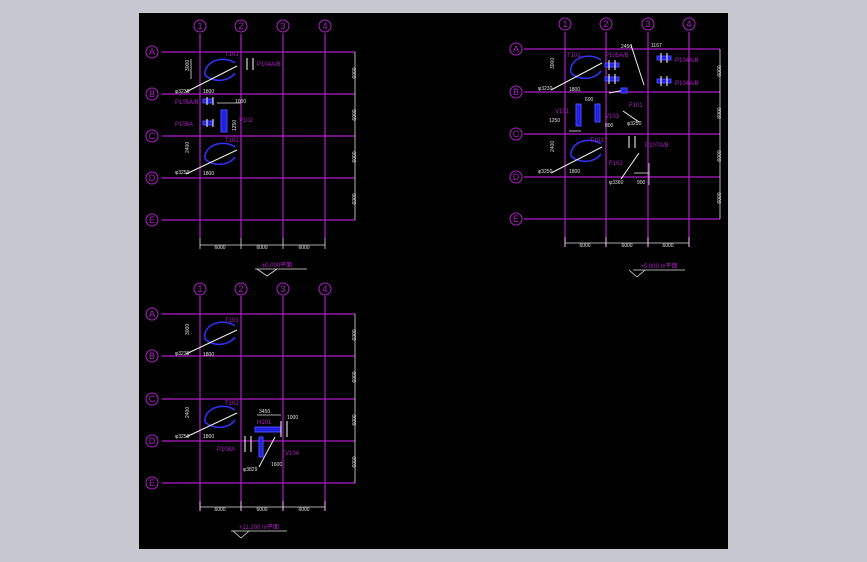  I want to click on tag-T101-p3: T101, so click(232, 321).